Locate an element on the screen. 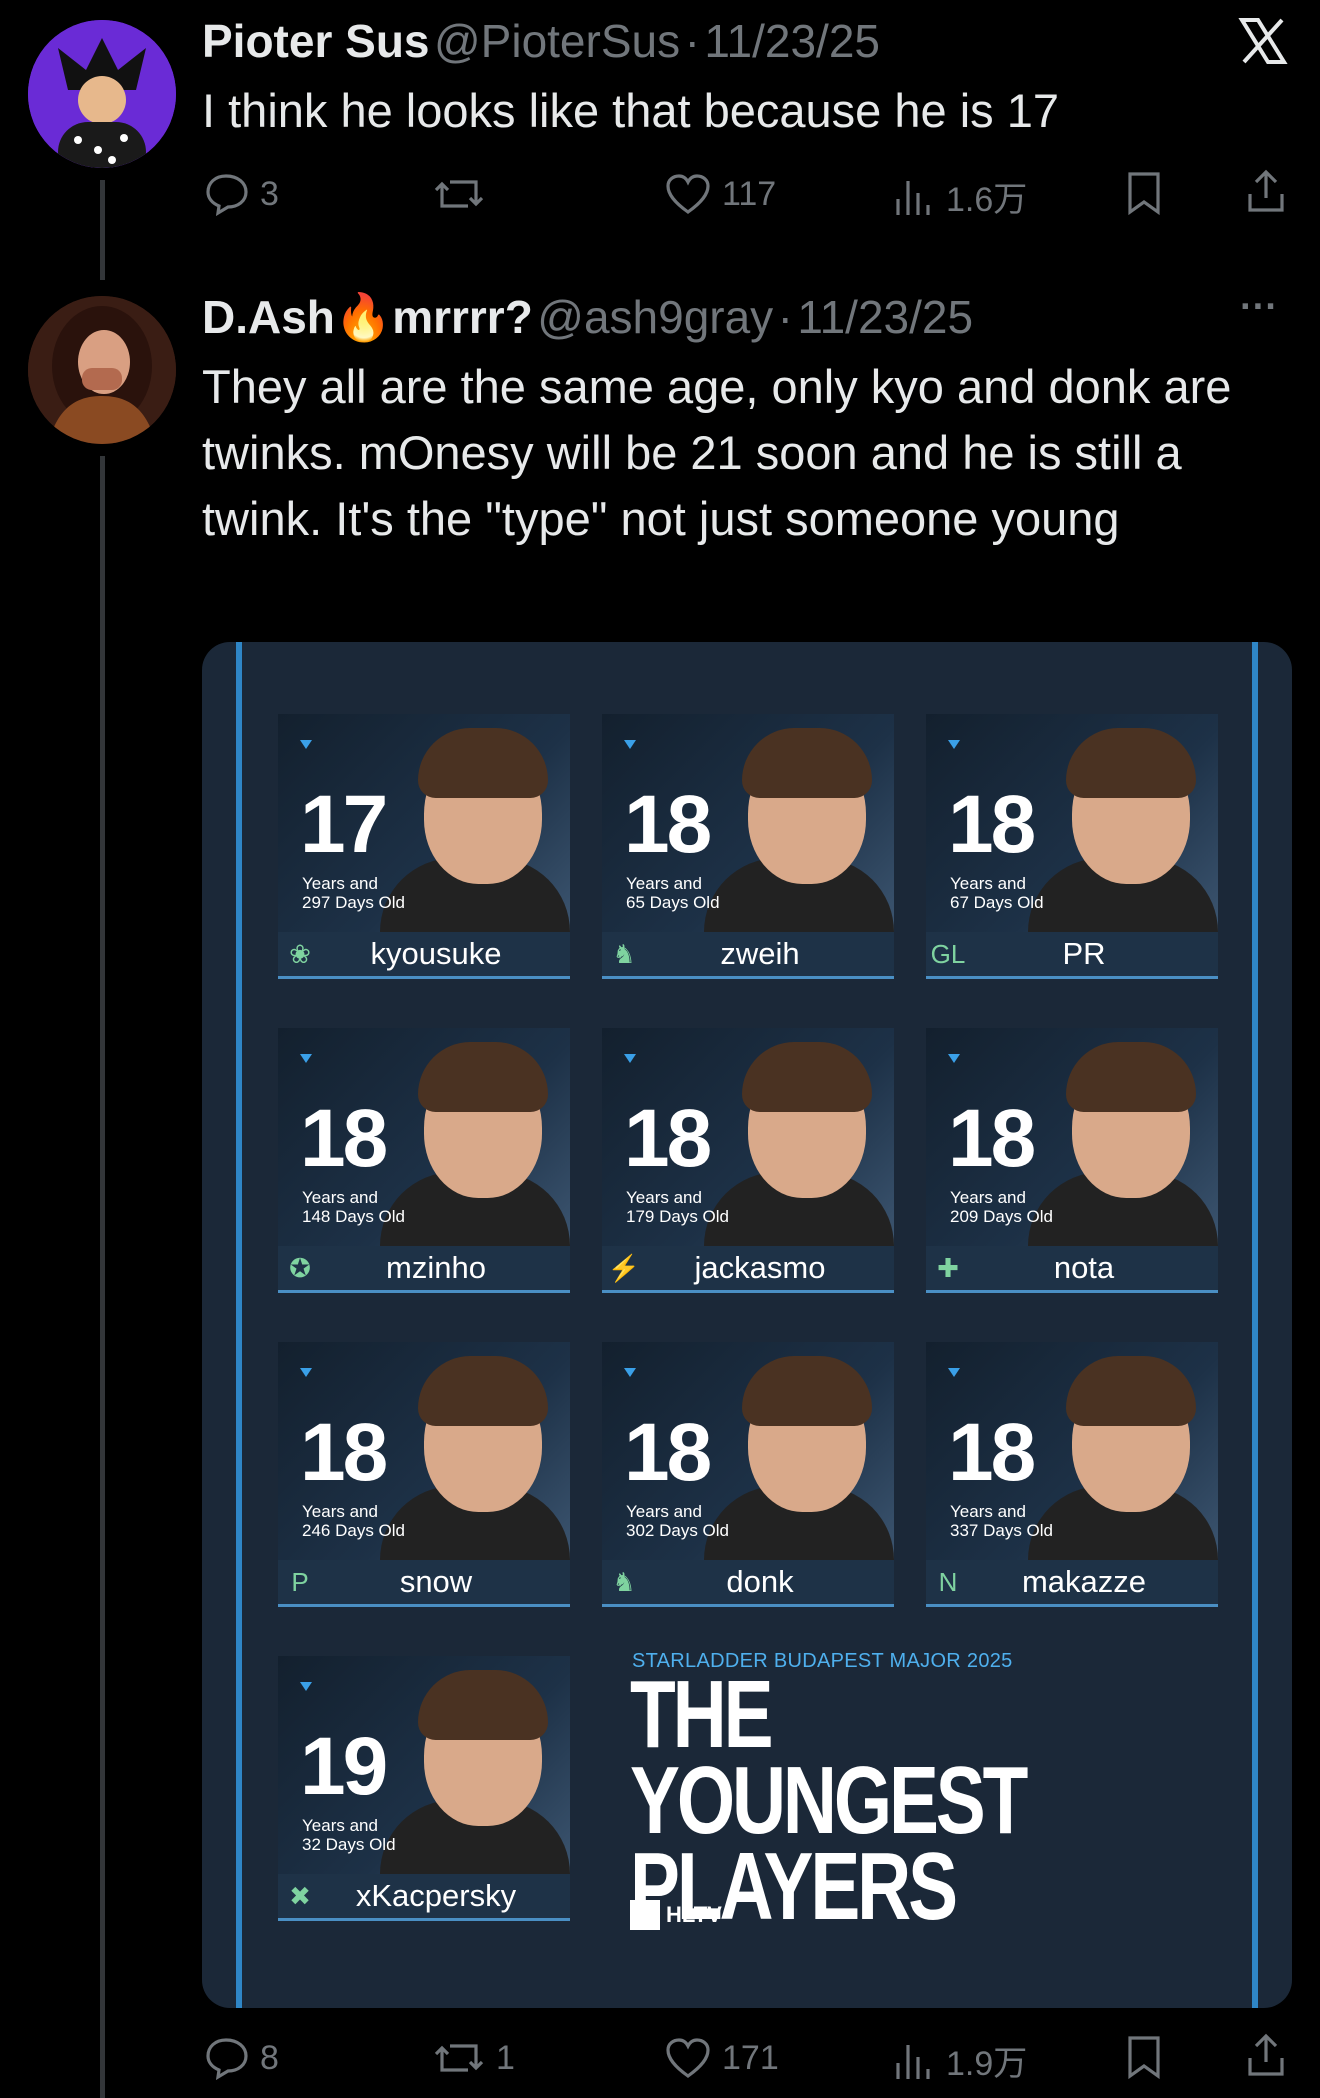  player-card: 18 Years and 148 Days Old ✪ mzinho is located at coordinates (424, 1160).